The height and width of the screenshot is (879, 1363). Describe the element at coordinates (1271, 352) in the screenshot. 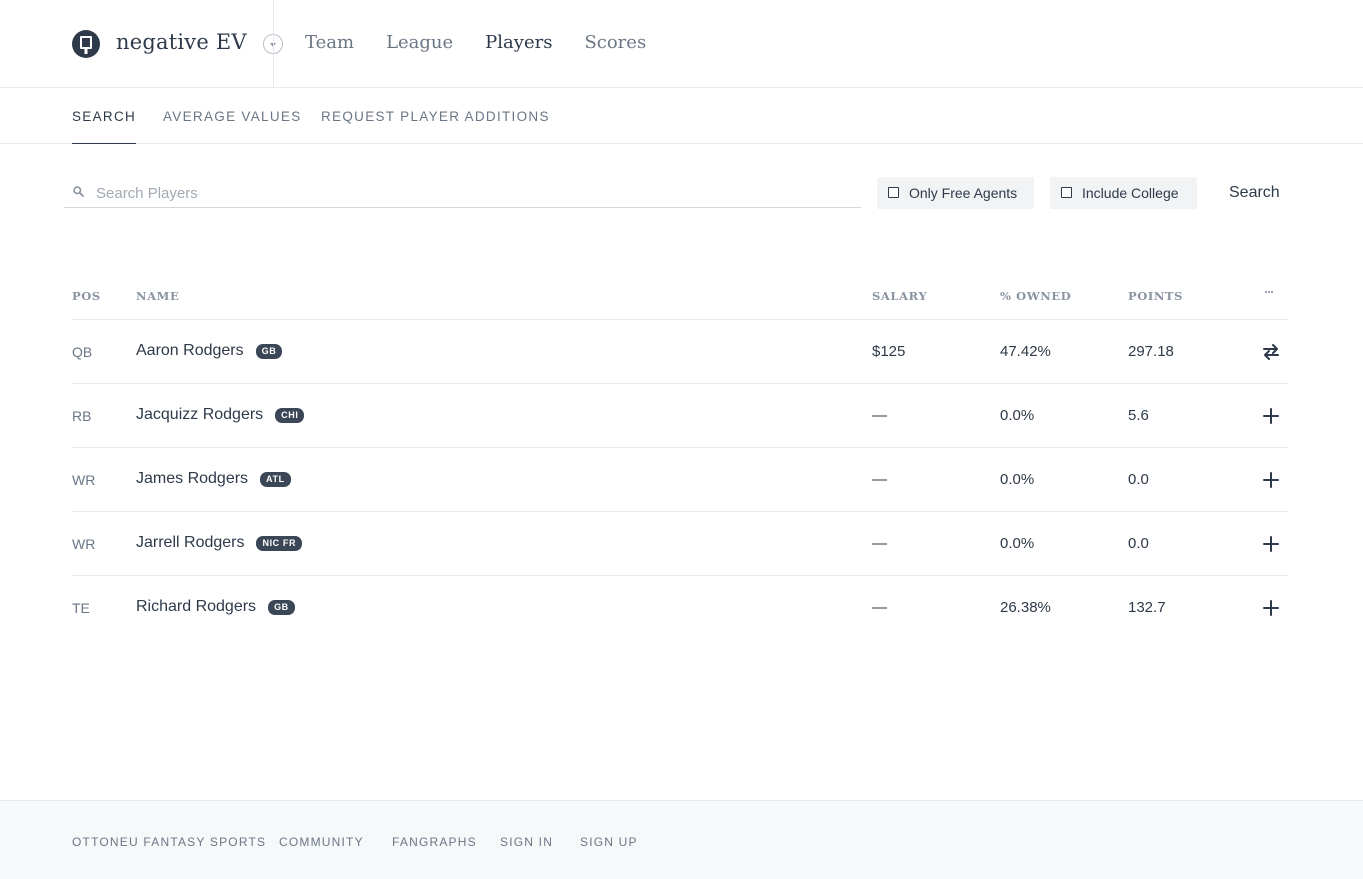

I see `swap-icon` at that location.